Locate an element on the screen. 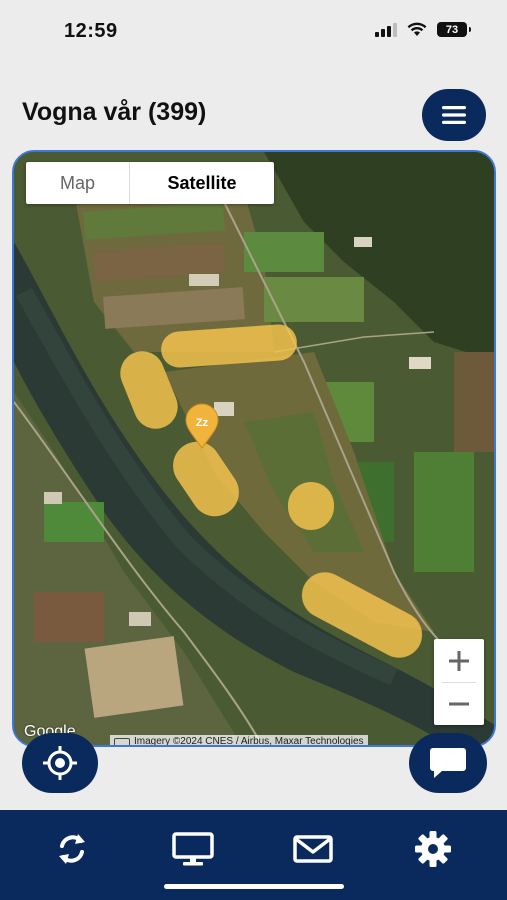  plus-icon is located at coordinates (459, 660).